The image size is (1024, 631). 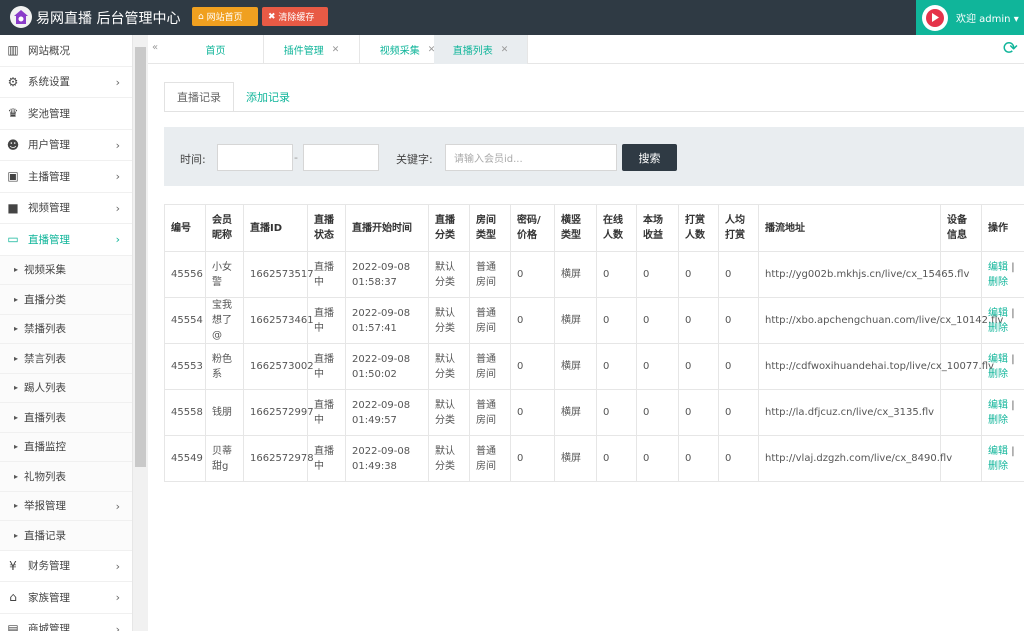 What do you see at coordinates (66, 418) in the screenshot?
I see `sidebar-subitem: ▸ 直播列表` at bounding box center [66, 418].